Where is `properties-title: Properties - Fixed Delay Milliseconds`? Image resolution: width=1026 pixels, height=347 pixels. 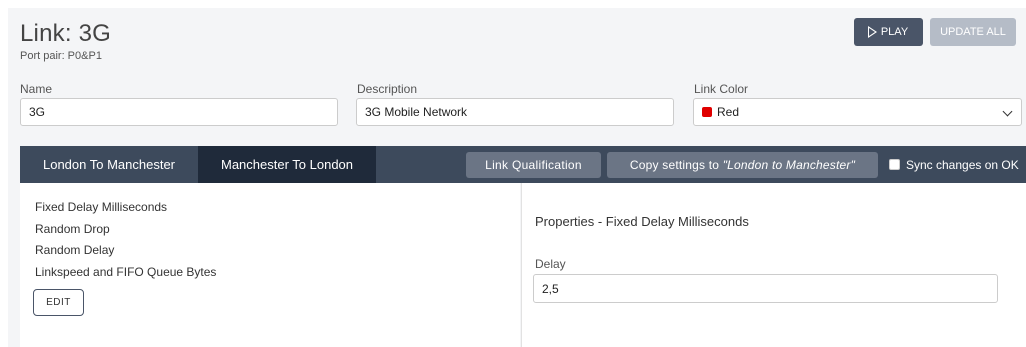 properties-title: Properties - Fixed Delay Milliseconds is located at coordinates (642, 221).